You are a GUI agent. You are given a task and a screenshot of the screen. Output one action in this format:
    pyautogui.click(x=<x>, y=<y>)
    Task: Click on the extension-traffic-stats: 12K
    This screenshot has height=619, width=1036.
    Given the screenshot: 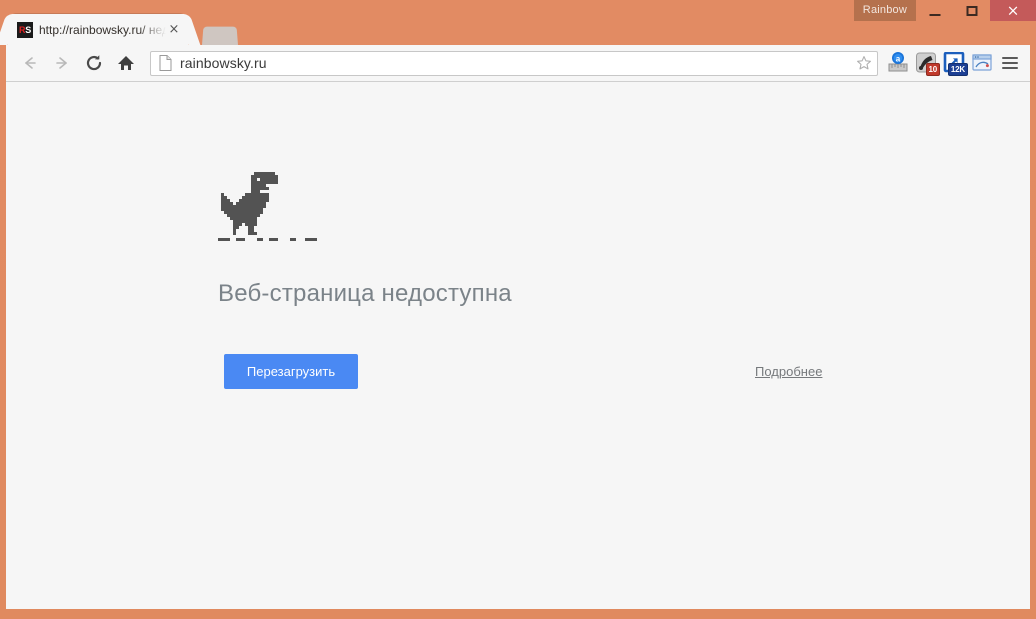 What is the action you would take?
    pyautogui.click(x=954, y=63)
    